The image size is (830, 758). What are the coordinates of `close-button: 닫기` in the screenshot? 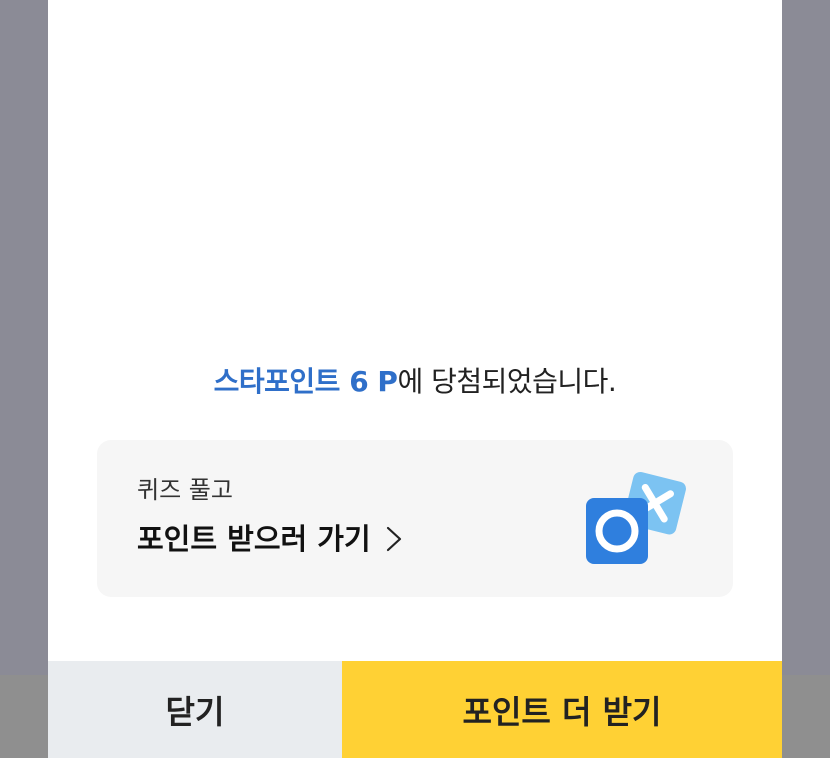 It's located at (195, 709).